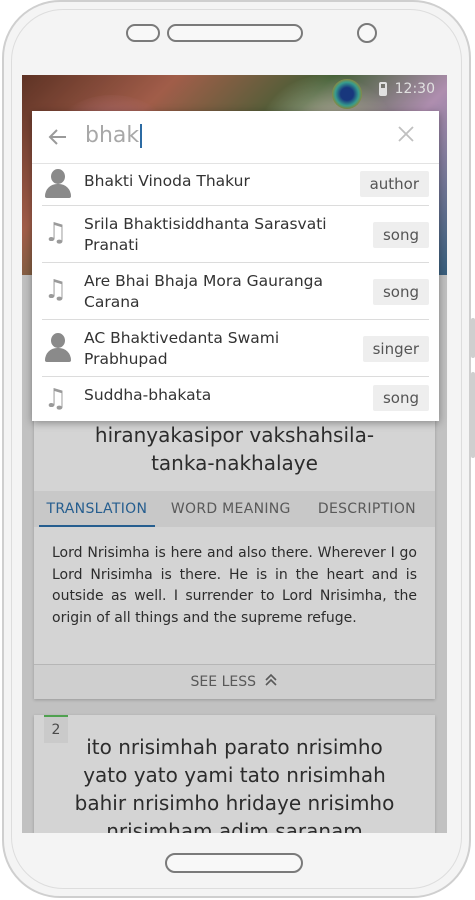 Image resolution: width=475 pixels, height=900 pixels. I want to click on list-item: AC Bhaktivedanta Swami Prabhupad singer, so click(235, 348).